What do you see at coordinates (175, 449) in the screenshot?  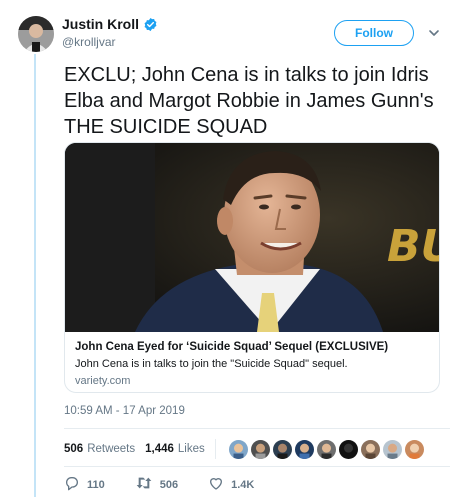 I see `likes-stat: 1,446 Likes` at bounding box center [175, 449].